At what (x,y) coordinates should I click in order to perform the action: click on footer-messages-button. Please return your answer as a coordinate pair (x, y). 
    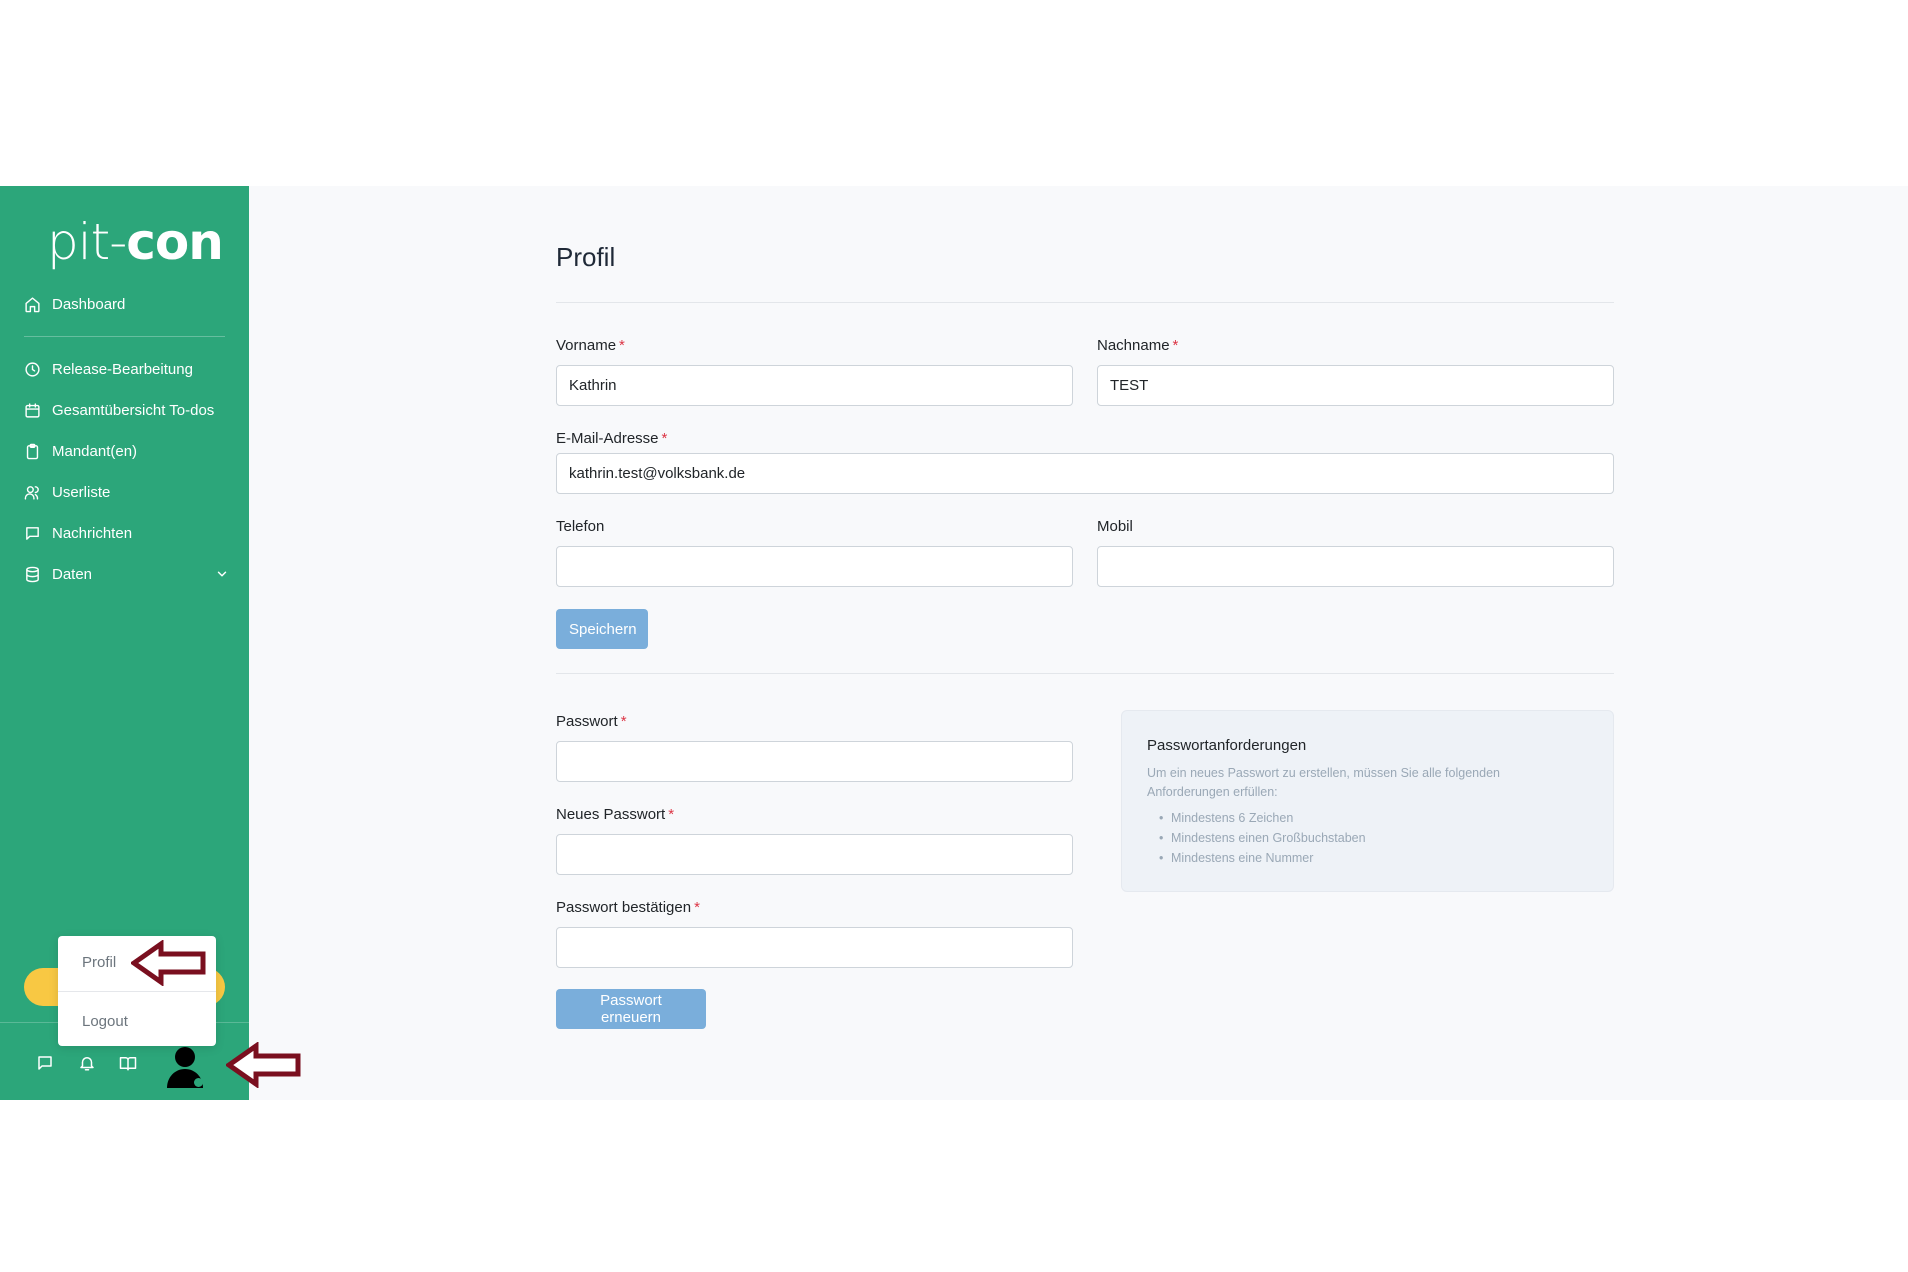
    Looking at the image, I should click on (46, 1064).